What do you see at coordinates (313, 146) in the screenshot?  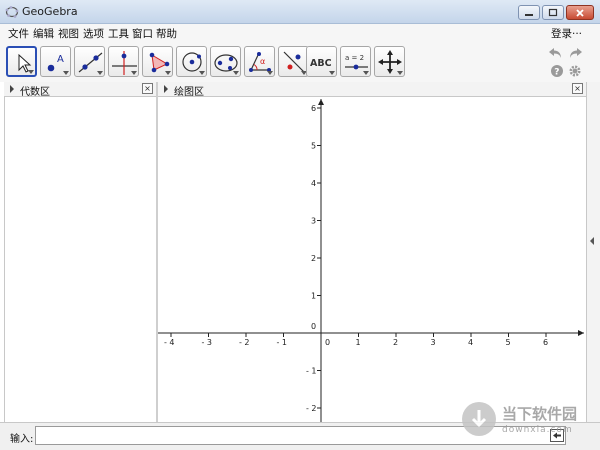 I see `y-tick-label: 5` at bounding box center [313, 146].